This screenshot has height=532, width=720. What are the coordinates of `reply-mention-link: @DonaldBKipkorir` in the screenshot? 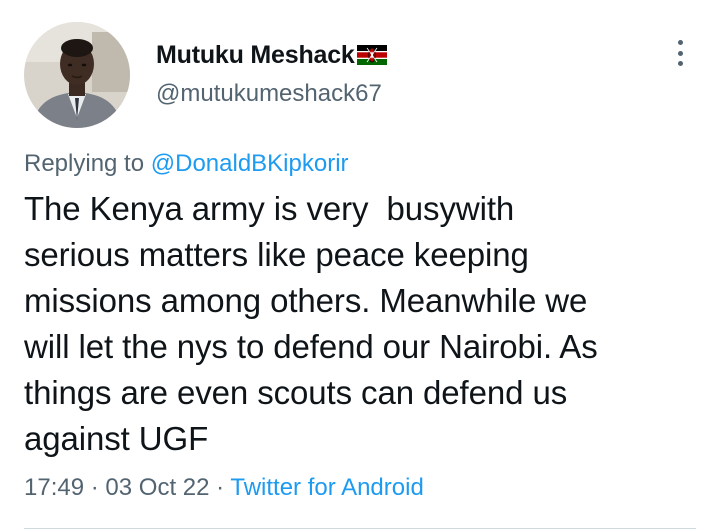 It's located at (250, 163).